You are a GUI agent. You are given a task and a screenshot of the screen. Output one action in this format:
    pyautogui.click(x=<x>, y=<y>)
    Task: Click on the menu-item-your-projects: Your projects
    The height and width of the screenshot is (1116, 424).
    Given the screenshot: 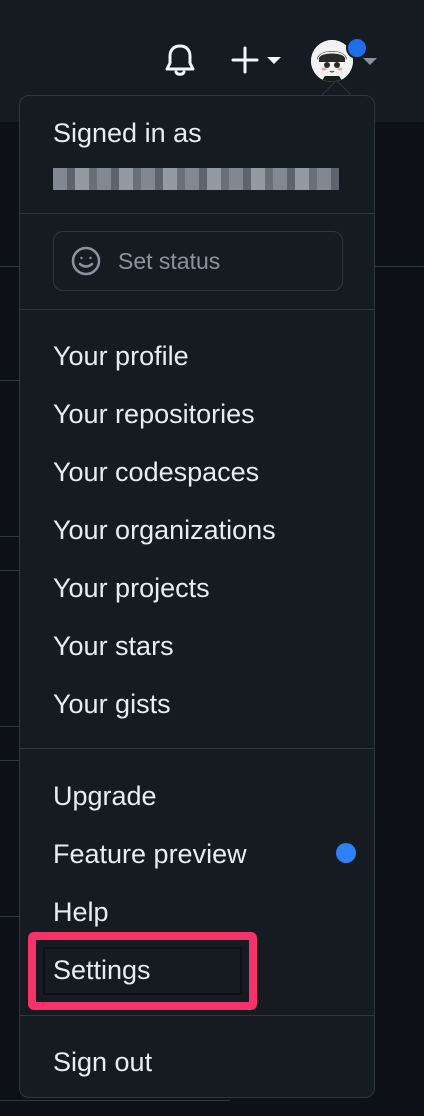 What is the action you would take?
    pyautogui.click(x=131, y=588)
    